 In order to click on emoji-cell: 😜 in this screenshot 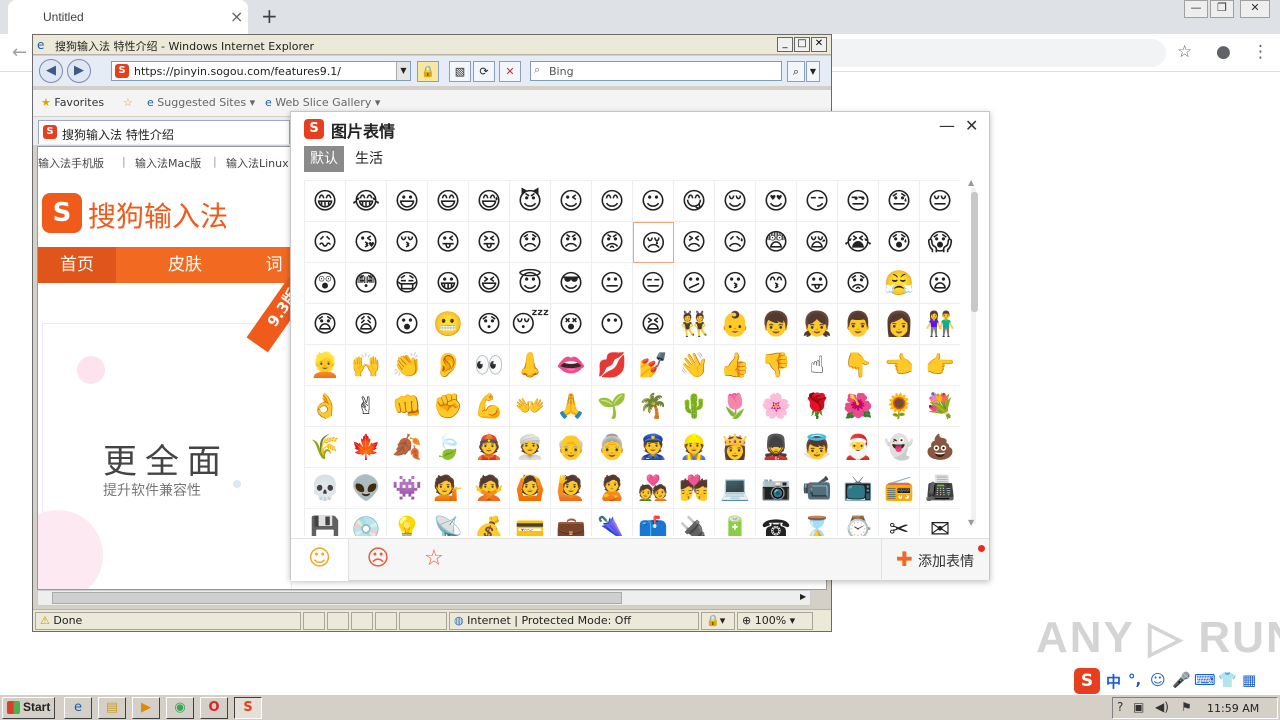, I will do `click(448, 242)`.